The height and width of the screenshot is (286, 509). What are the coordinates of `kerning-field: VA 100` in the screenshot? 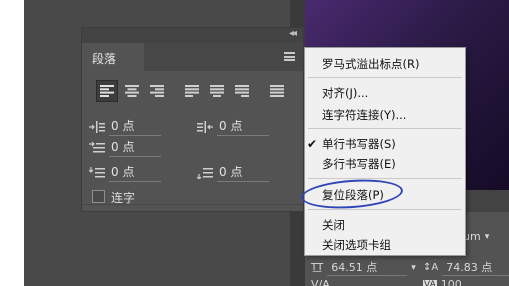 It's located at (442, 282).